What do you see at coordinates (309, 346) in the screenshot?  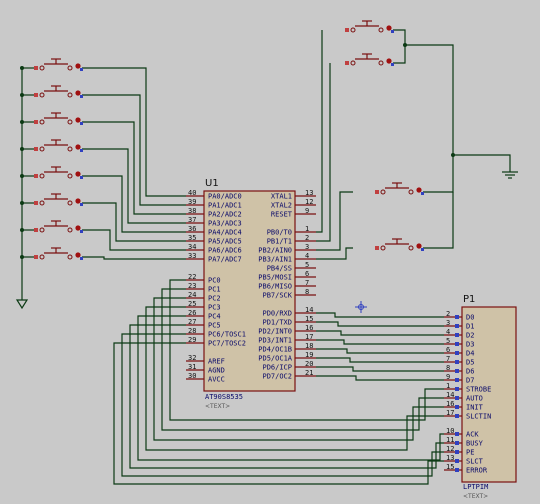 I see `u1-pin-number: 18` at bounding box center [309, 346].